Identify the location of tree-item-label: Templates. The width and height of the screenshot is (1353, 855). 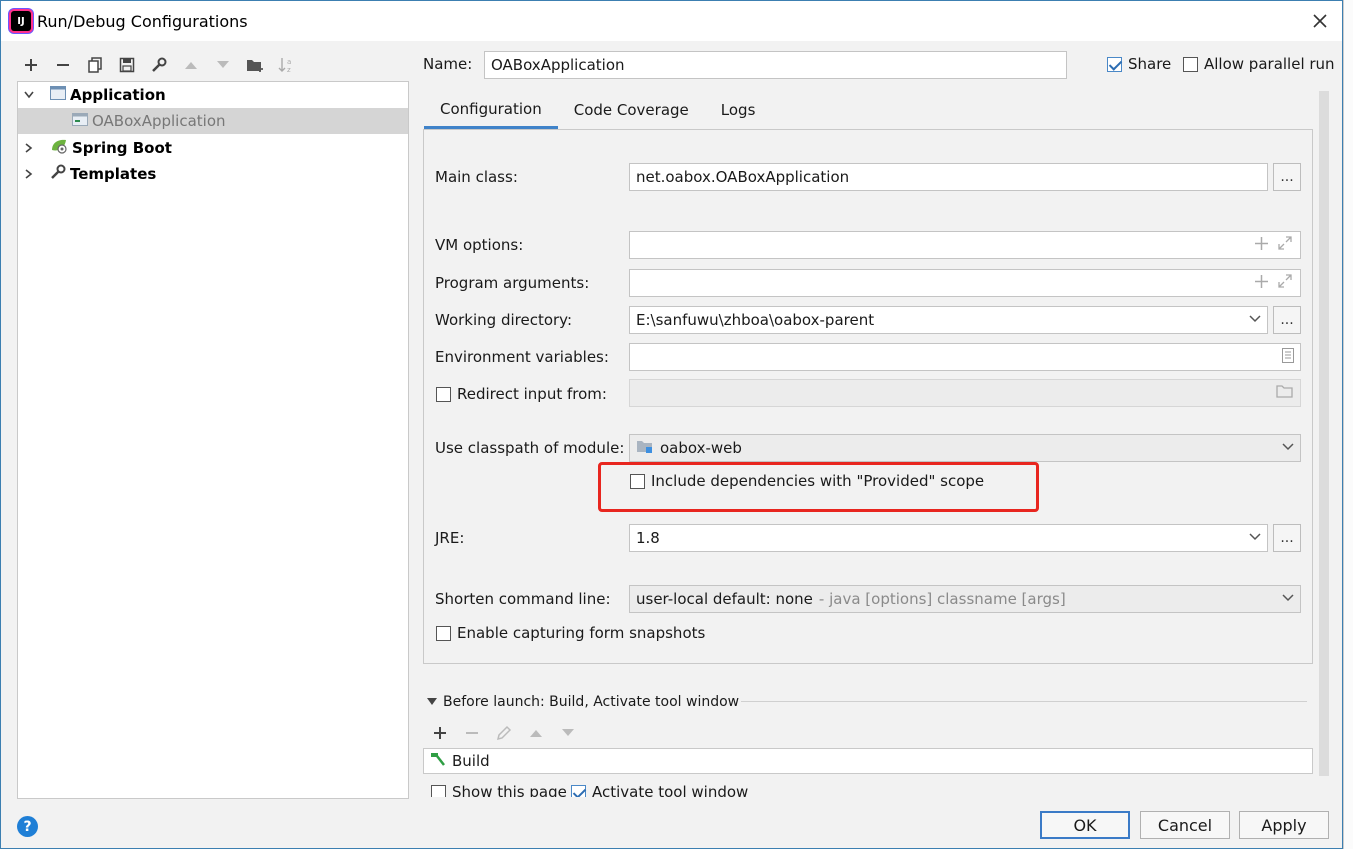
(113, 174).